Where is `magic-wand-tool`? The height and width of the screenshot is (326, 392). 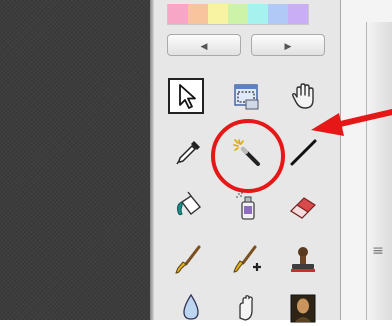 magic-wand-tool is located at coordinates (247, 152).